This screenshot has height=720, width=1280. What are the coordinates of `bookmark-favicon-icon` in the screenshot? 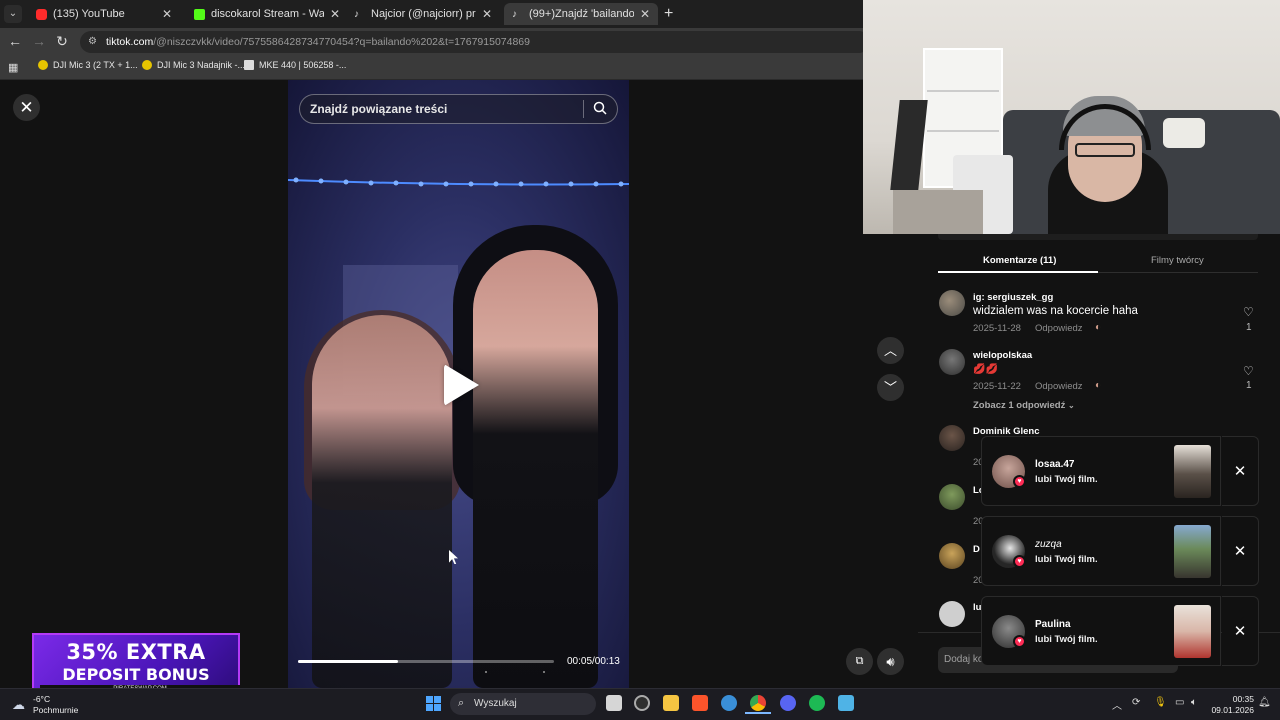 It's located at (43, 65).